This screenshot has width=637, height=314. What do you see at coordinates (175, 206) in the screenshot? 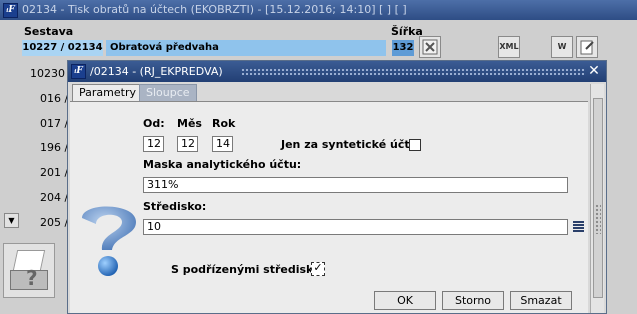
I see `stredisko-label: Středisko:` at bounding box center [175, 206].